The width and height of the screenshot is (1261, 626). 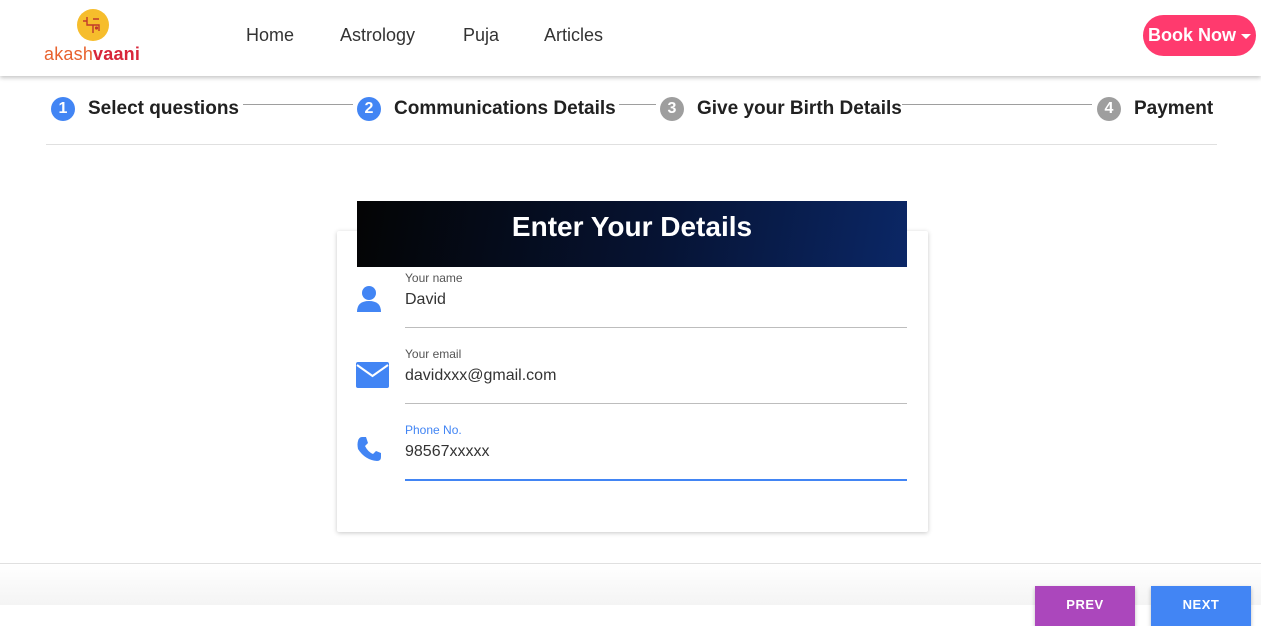 I want to click on step-select-questions: 1 Select questions, so click(x=145, y=109).